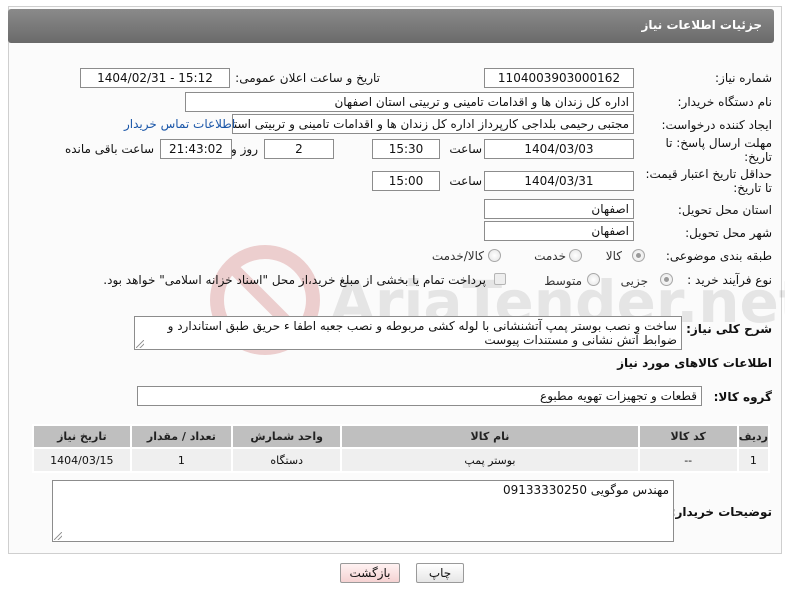 The height and width of the screenshot is (598, 788). Describe the element at coordinates (109, 149) in the screenshot. I see `remaining-time-label: ساعت باقی مانده` at that location.